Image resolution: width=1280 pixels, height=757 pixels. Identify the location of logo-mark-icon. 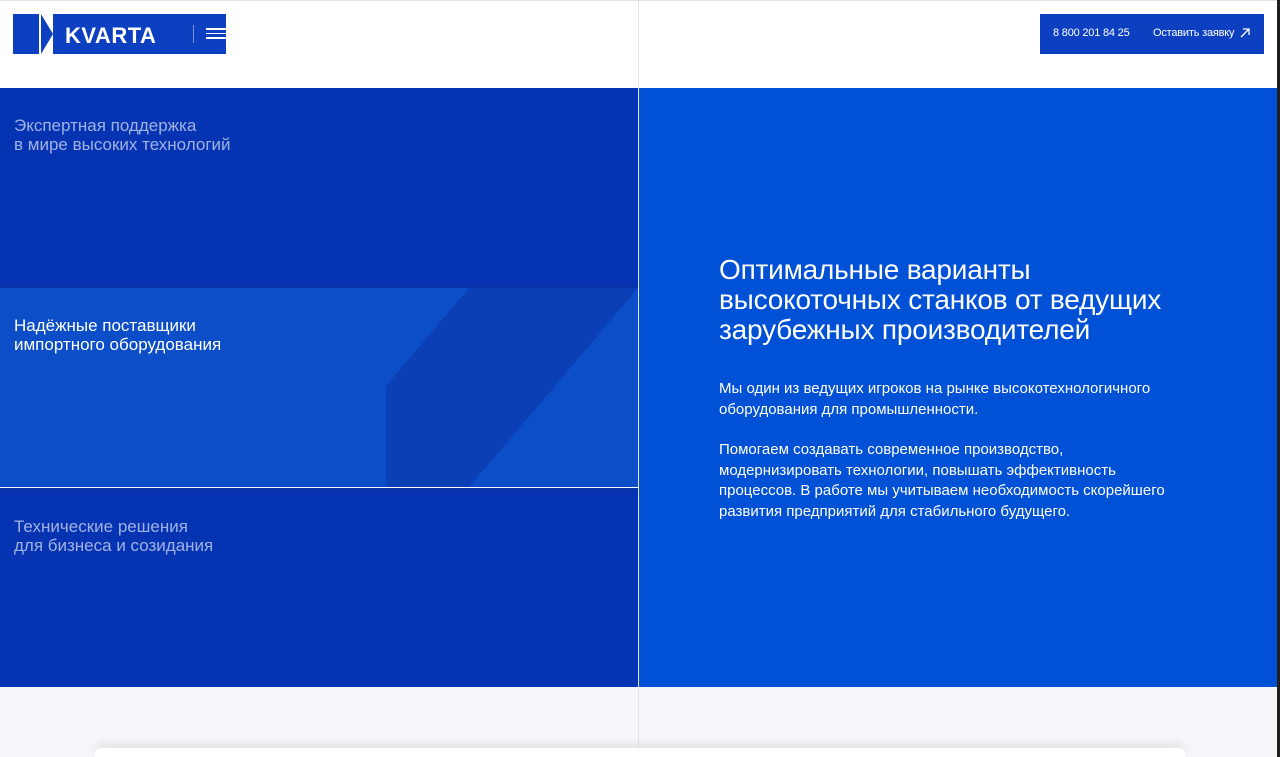
(33, 34).